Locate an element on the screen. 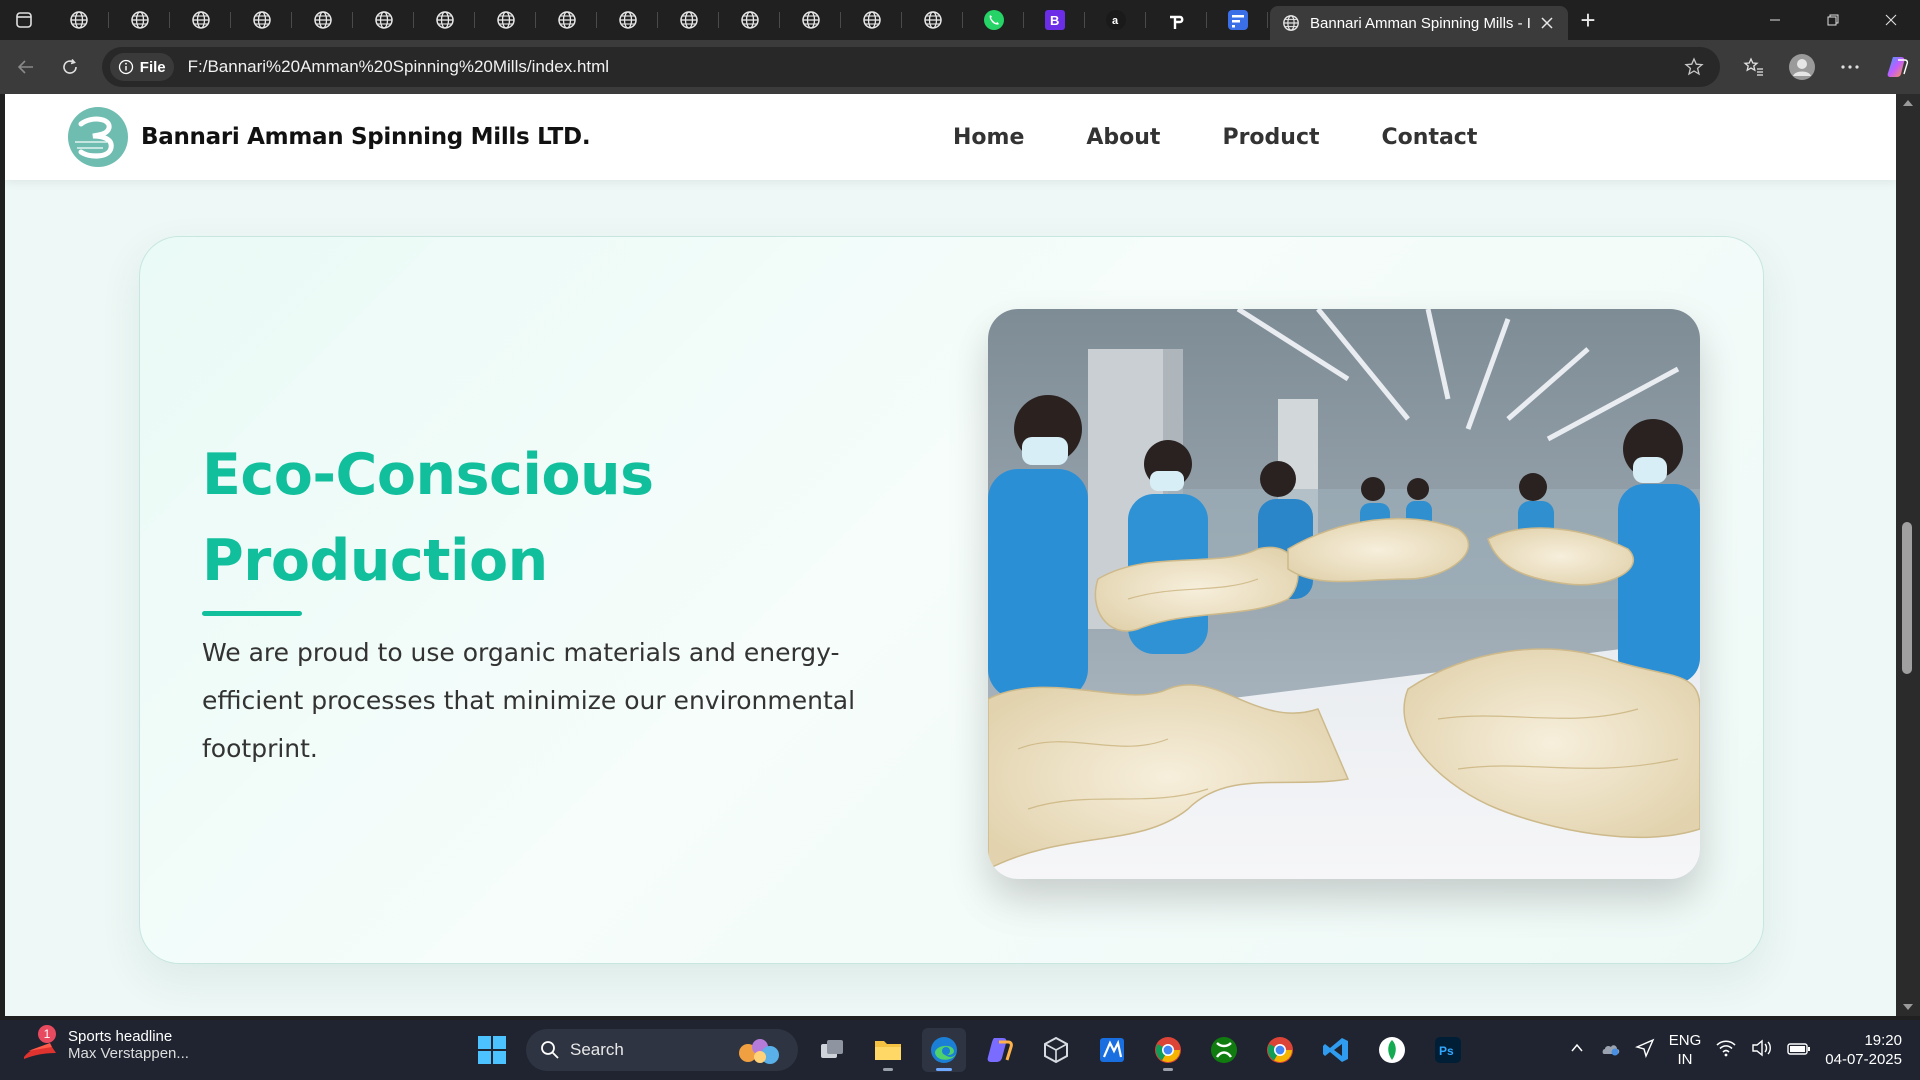 The image size is (1920, 1080). tab-actions-button is located at coordinates (24, 20).